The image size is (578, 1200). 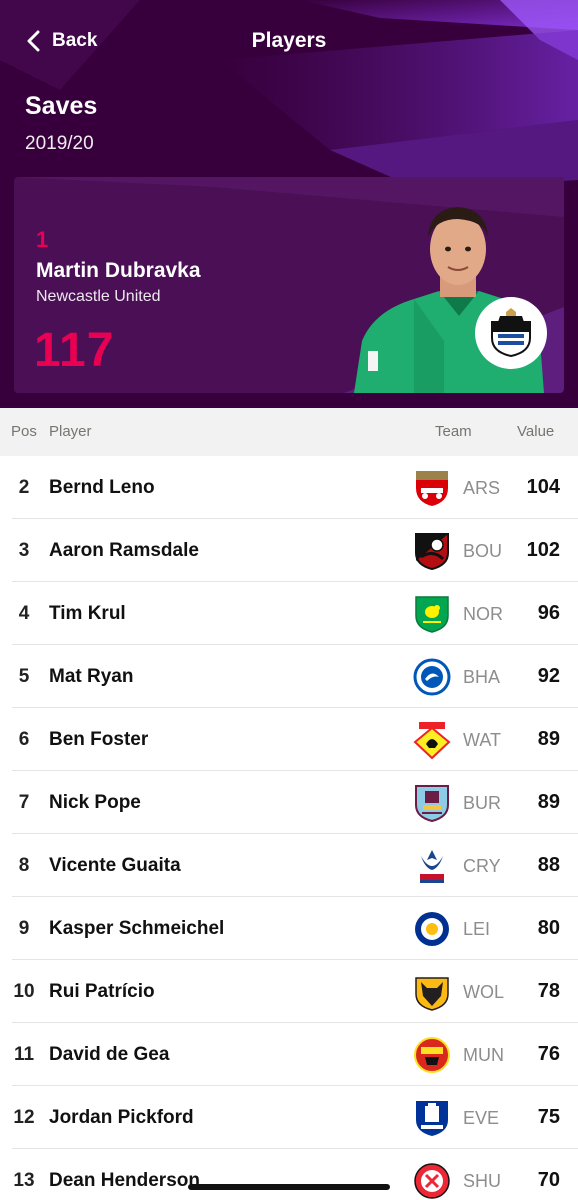 I want to click on row-team-abbr: BHA, so click(x=482, y=677).